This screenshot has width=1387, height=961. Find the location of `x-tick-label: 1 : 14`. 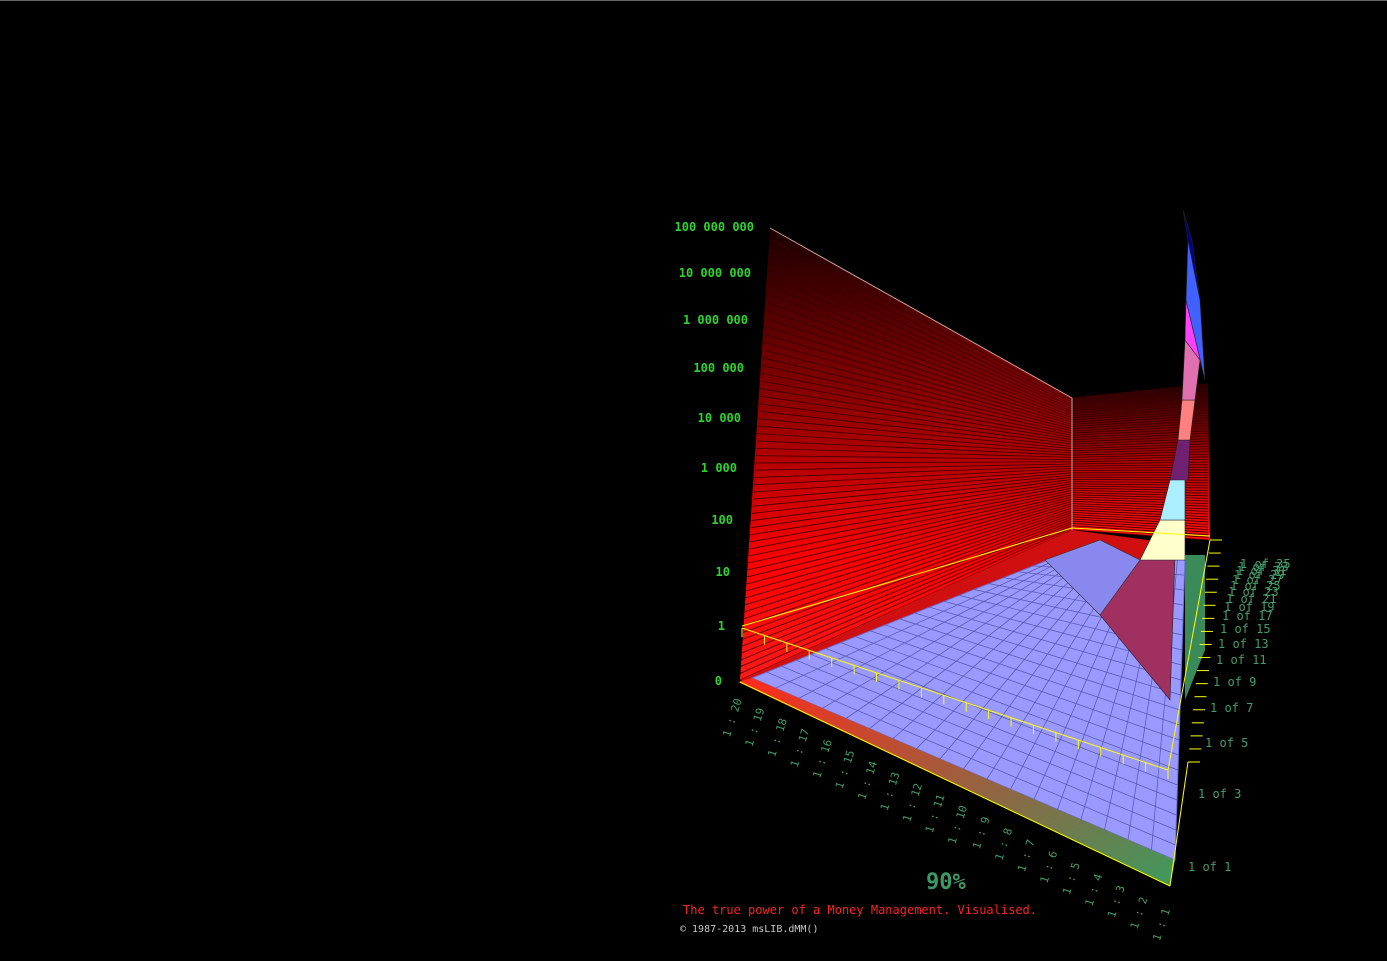

x-tick-label: 1 : 14 is located at coordinates (867, 780).